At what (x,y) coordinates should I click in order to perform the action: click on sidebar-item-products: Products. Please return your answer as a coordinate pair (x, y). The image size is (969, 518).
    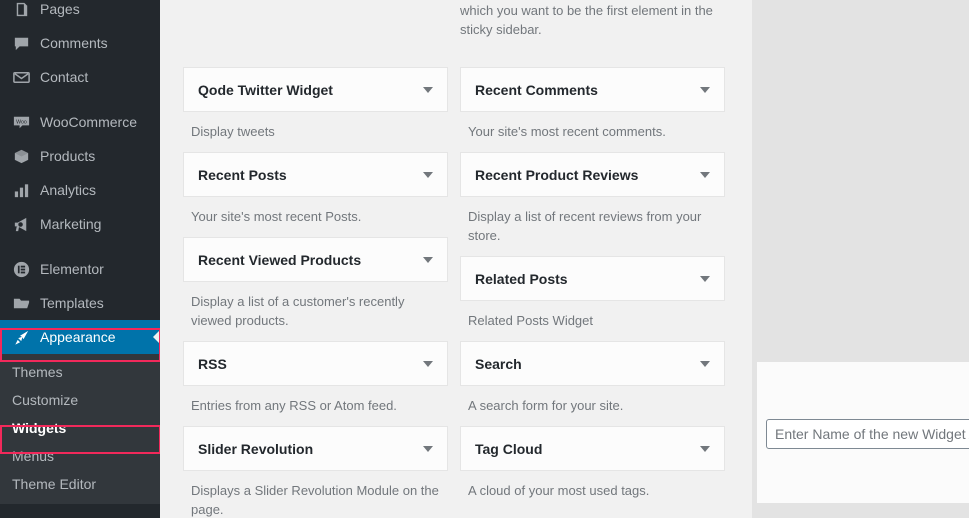
    Looking at the image, I should click on (80, 156).